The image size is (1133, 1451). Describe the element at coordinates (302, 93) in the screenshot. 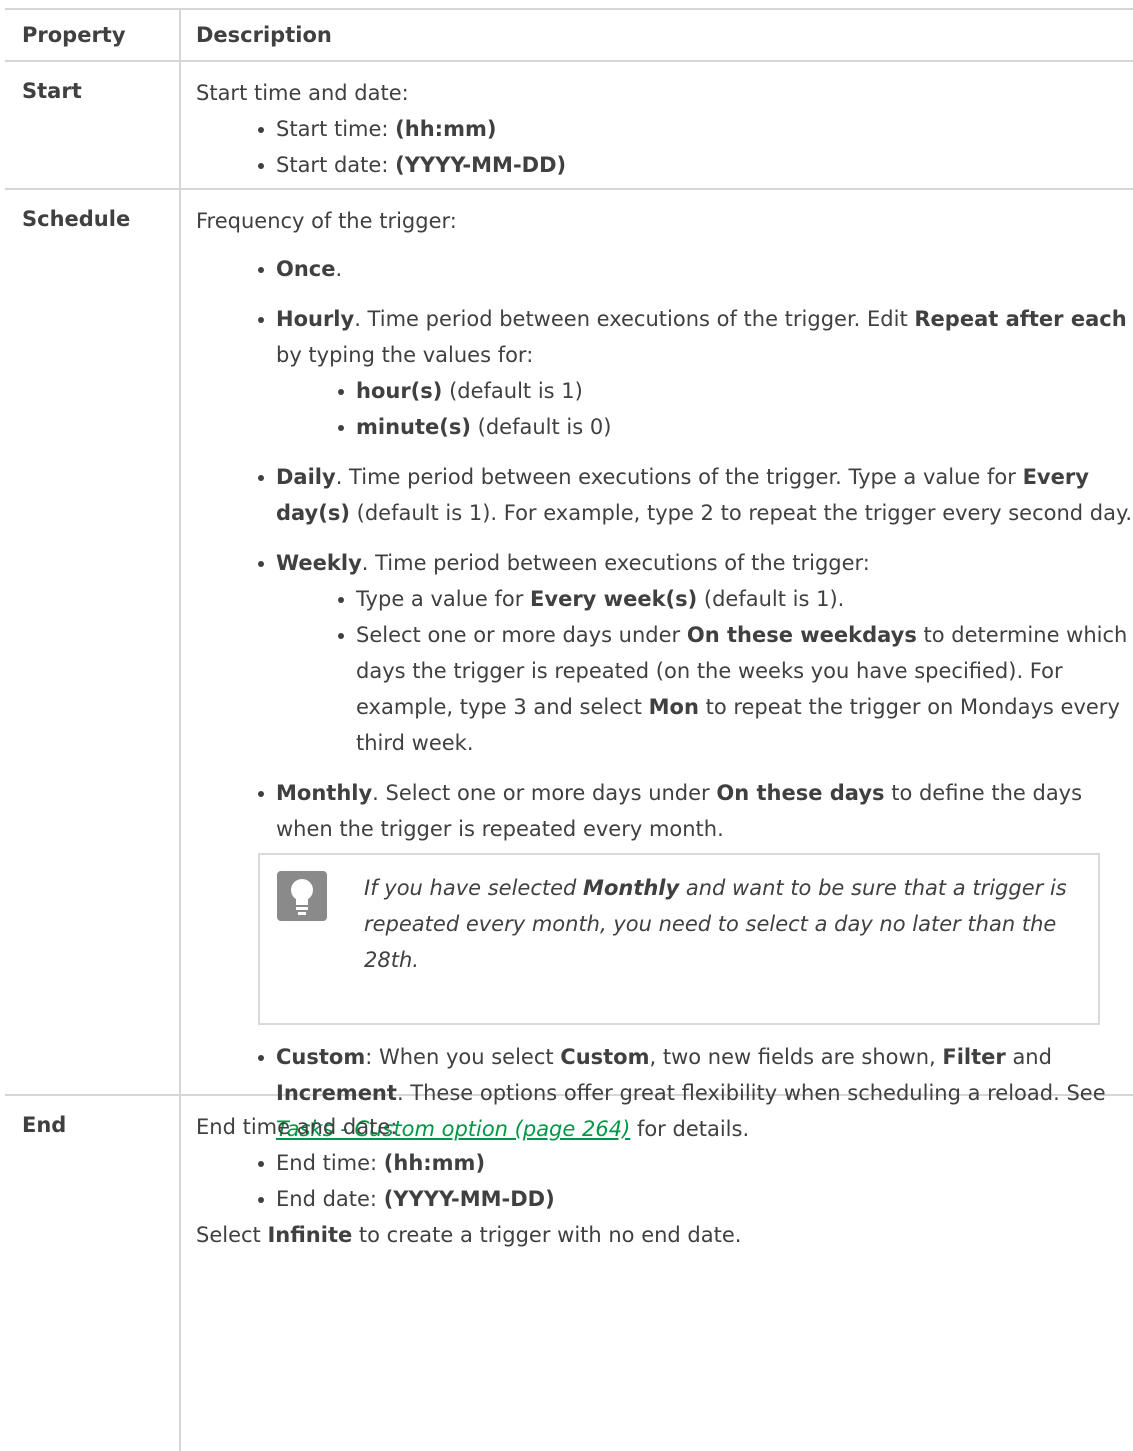

I see `start-intro: Start time and date:` at that location.